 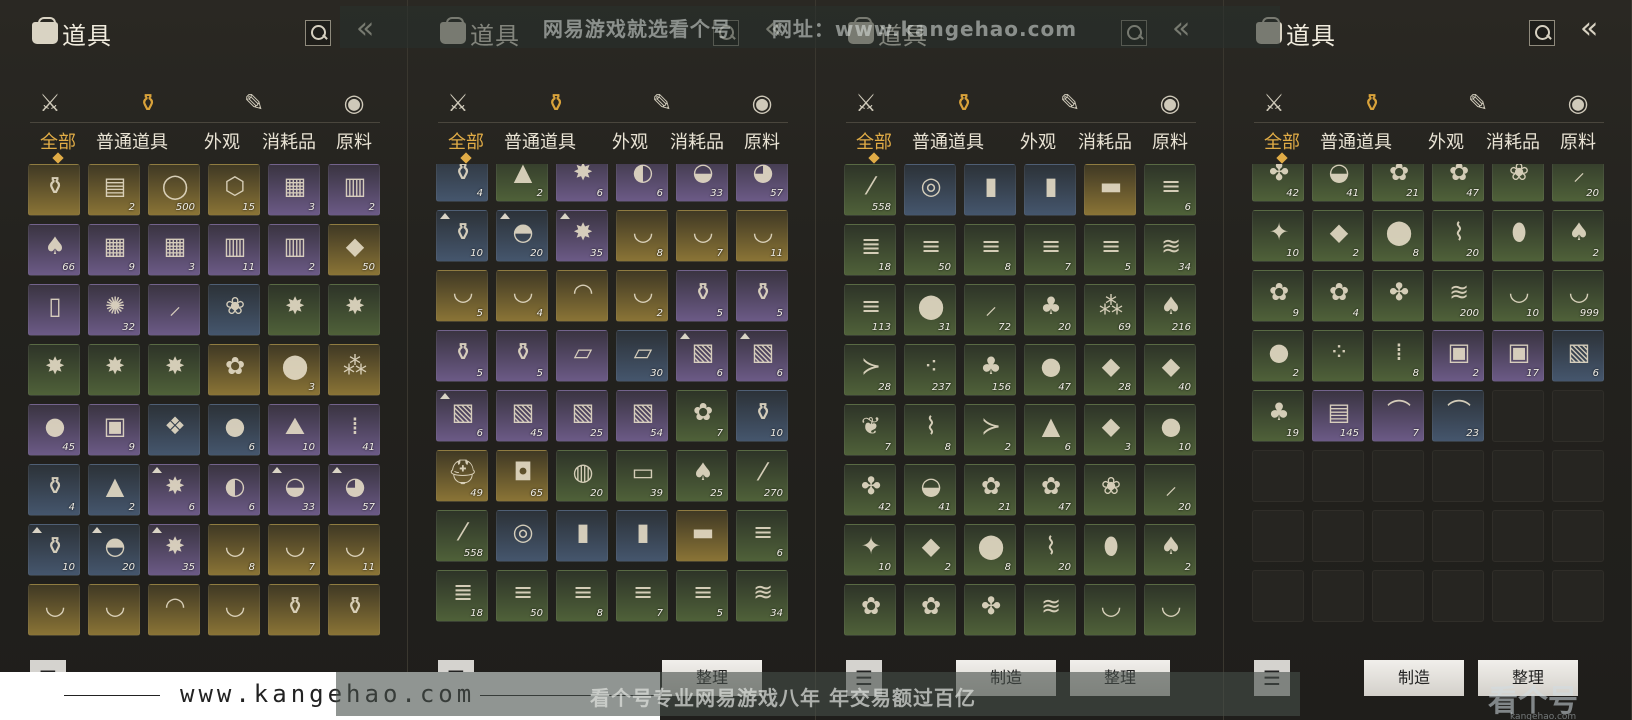 I want to click on item-slot-porcelain-bowl: ◡ 5, so click(x=462, y=296).